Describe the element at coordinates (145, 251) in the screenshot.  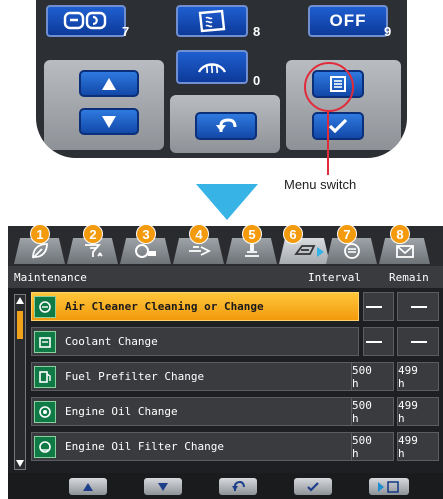
I see `gauge-icon` at that location.